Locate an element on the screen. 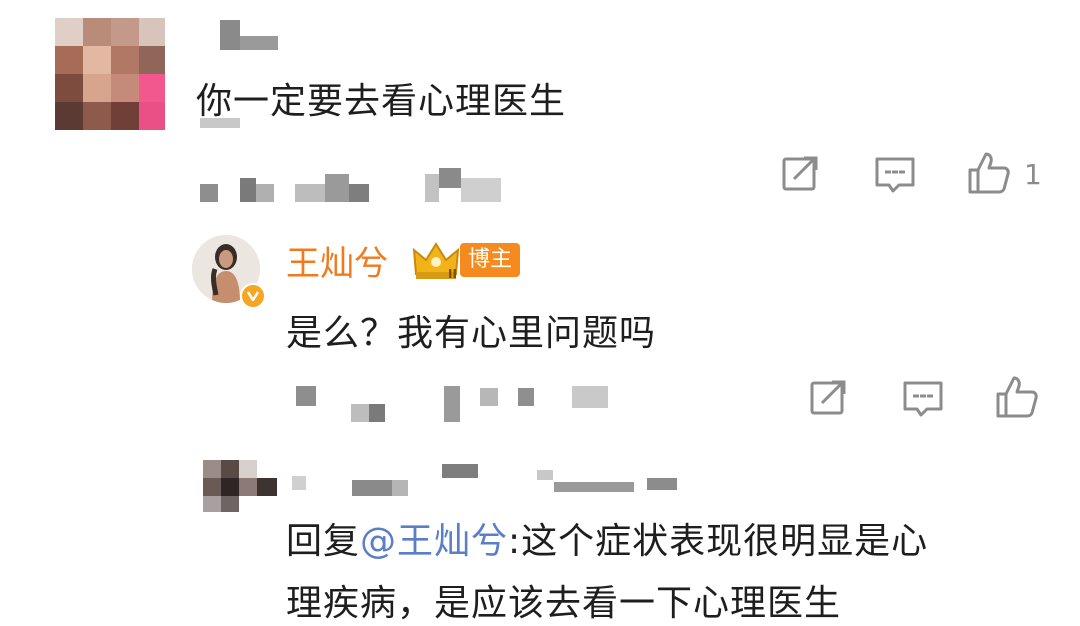 Image resolution: width=1080 pixels, height=626 pixels. commenter-avatar is located at coordinates (110, 74).